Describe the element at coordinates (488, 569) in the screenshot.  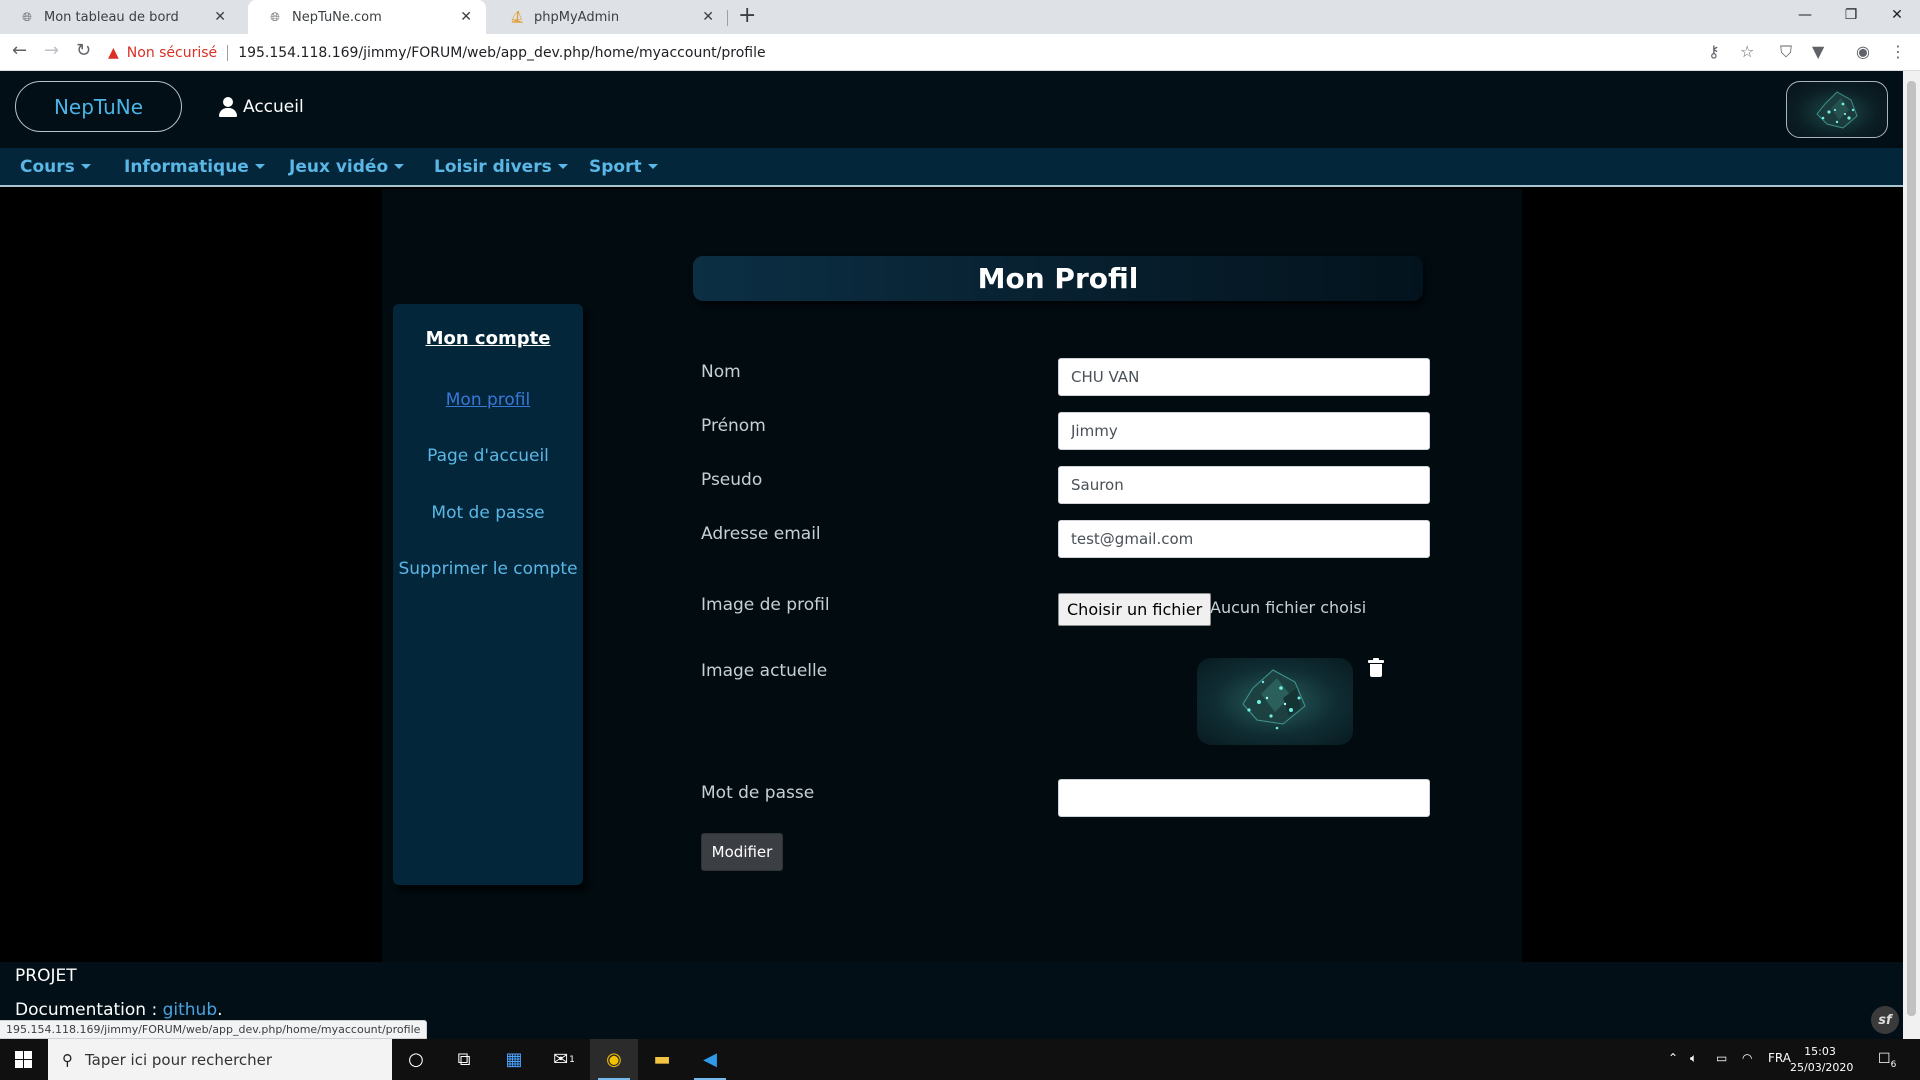
I see `sidebar-item-supprimer-compte: Supprimer le compte` at that location.